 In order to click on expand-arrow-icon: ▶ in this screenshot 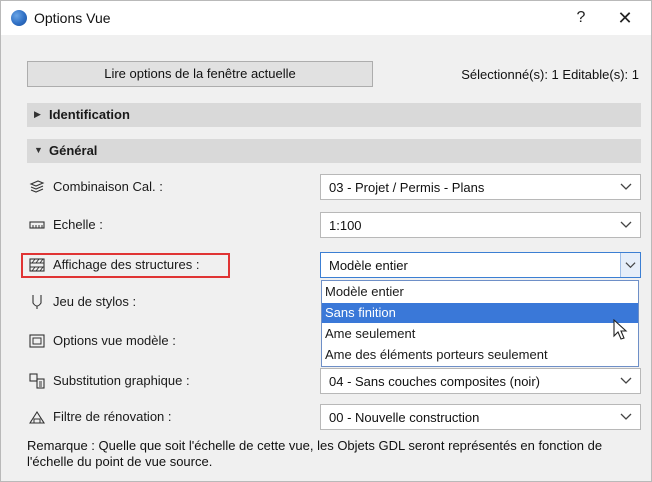, I will do `click(37, 114)`.